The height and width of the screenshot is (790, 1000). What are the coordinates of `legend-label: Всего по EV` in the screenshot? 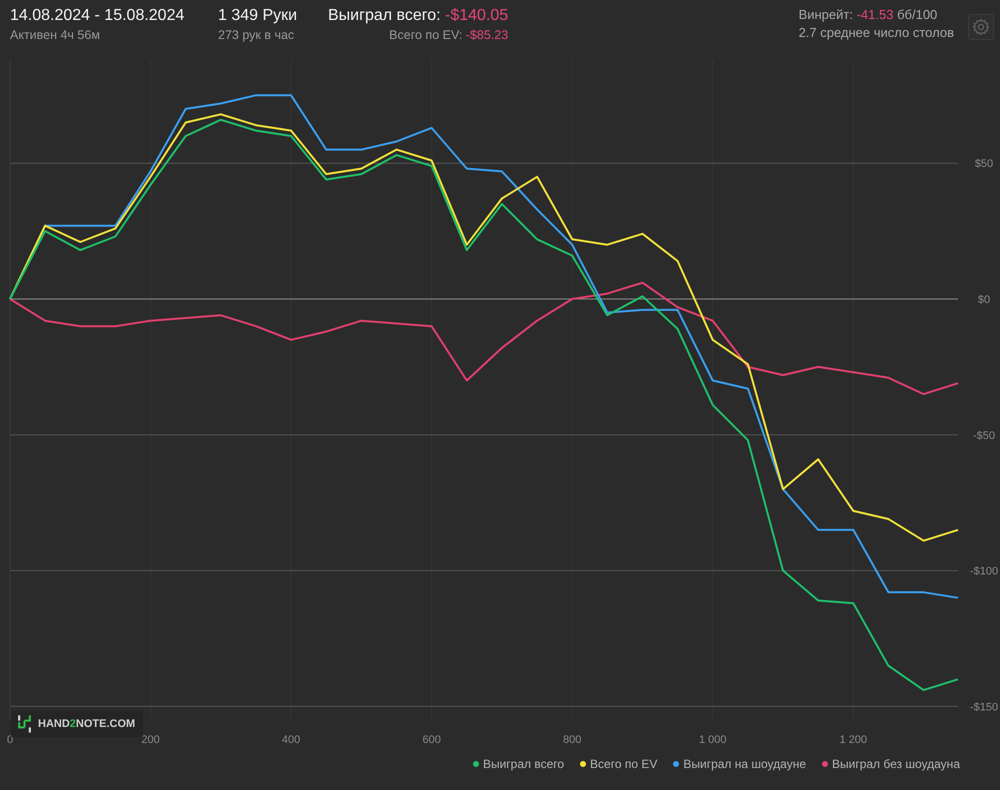 It's located at (624, 764).